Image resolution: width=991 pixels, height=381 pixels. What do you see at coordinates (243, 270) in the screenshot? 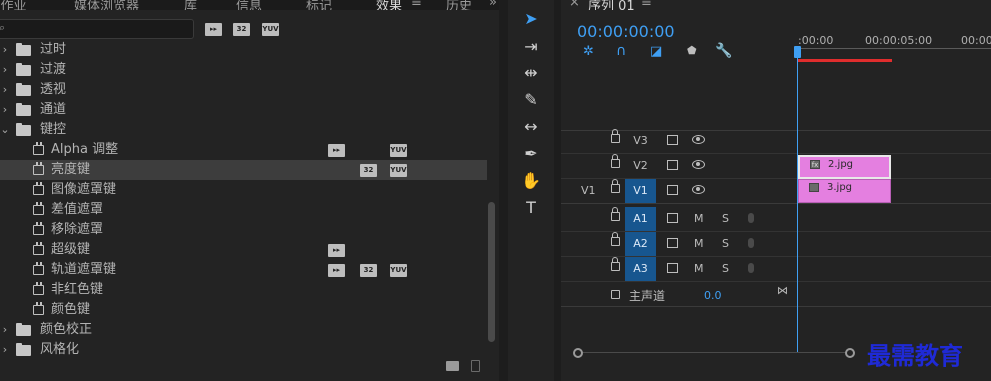
I see `effect-item: 轨道遮罩键 ▸▸ 32 YUV` at bounding box center [243, 270].